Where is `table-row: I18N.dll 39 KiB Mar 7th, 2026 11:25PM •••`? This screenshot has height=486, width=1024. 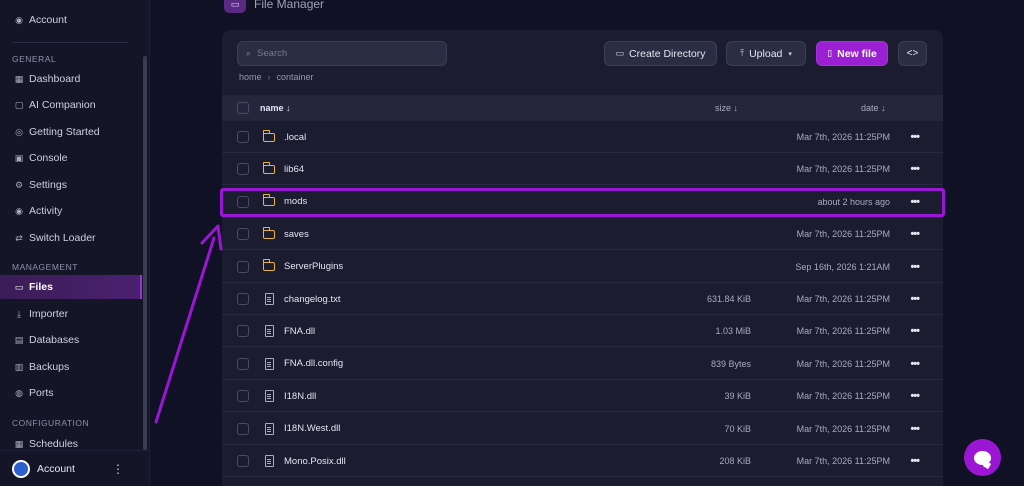 table-row: I18N.dll 39 KiB Mar 7th, 2026 11:25PM ••• is located at coordinates (582, 396).